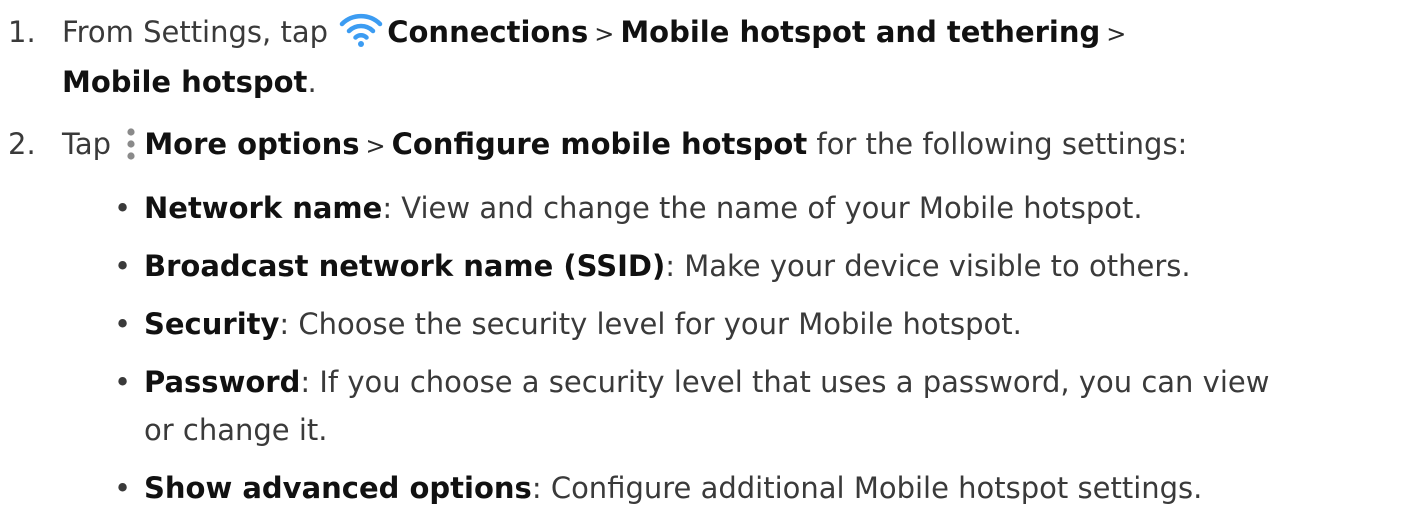  I want to click on path-configure-mobile-hotspot: Configure mobile hotspot, so click(599, 144).